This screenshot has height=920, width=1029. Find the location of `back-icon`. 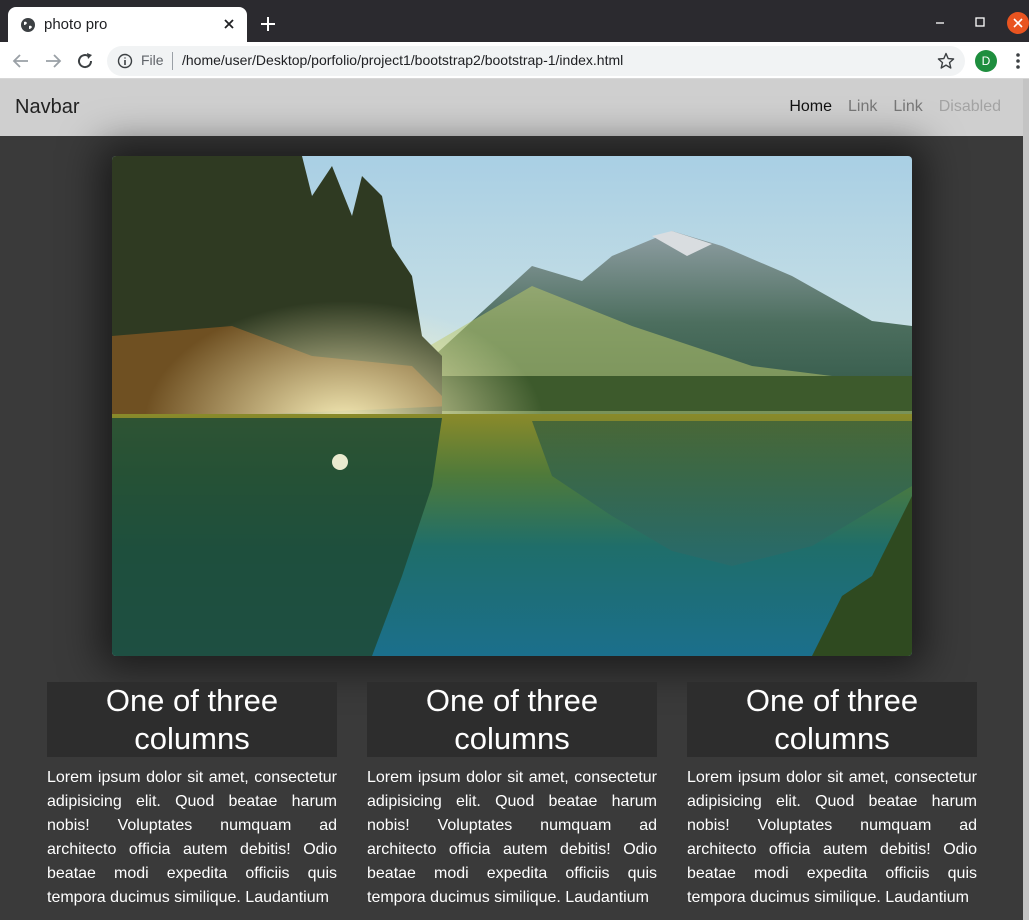

back-icon is located at coordinates (21, 61).